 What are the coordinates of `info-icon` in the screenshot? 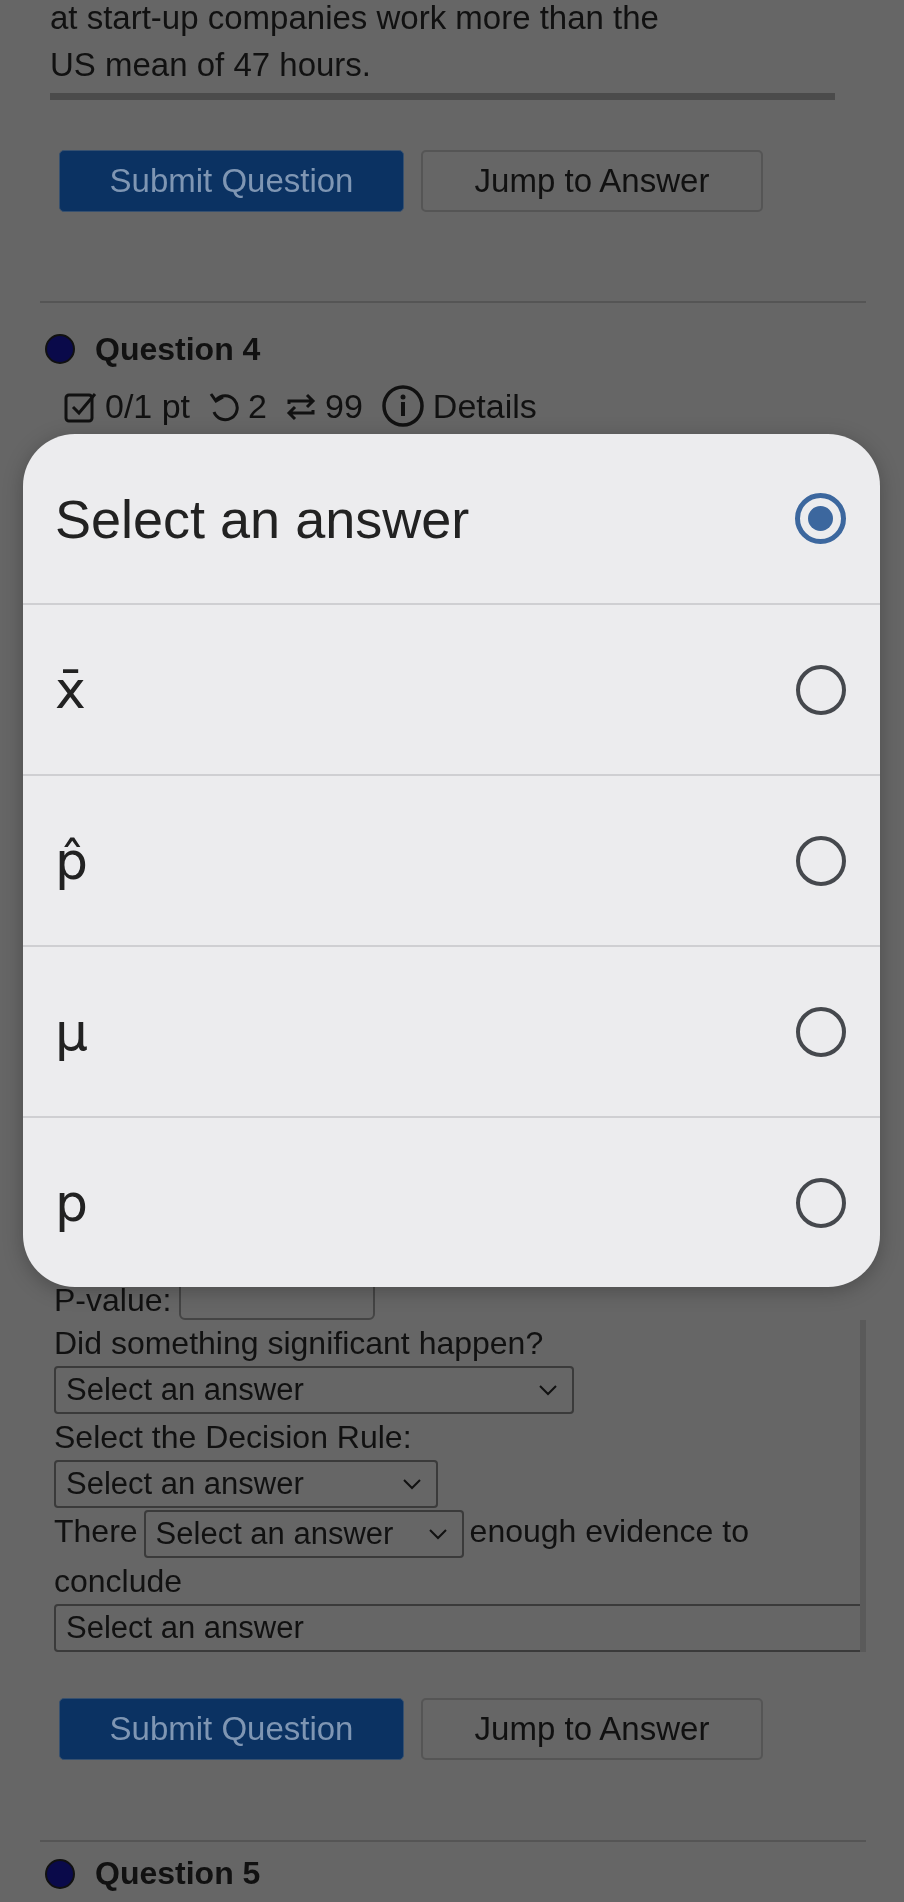 It's located at (402, 406).